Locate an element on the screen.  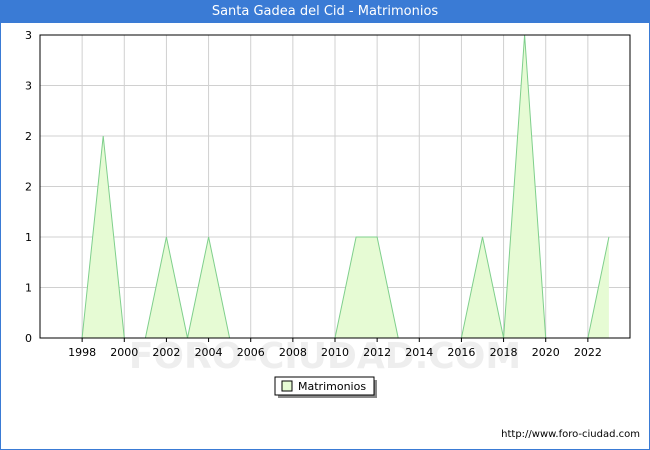
legend: Matrimonios is located at coordinates (325, 387).